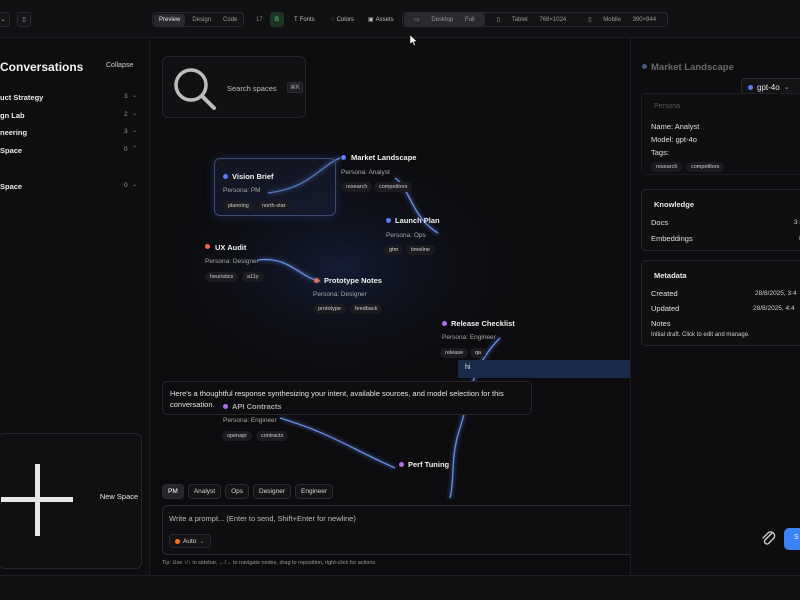 Image resolution: width=800 pixels, height=600 pixels. What do you see at coordinates (720, 220) in the screenshot?
I see `knowledge-card: Knowledge Docs 3 s Embeddings 8` at bounding box center [720, 220].